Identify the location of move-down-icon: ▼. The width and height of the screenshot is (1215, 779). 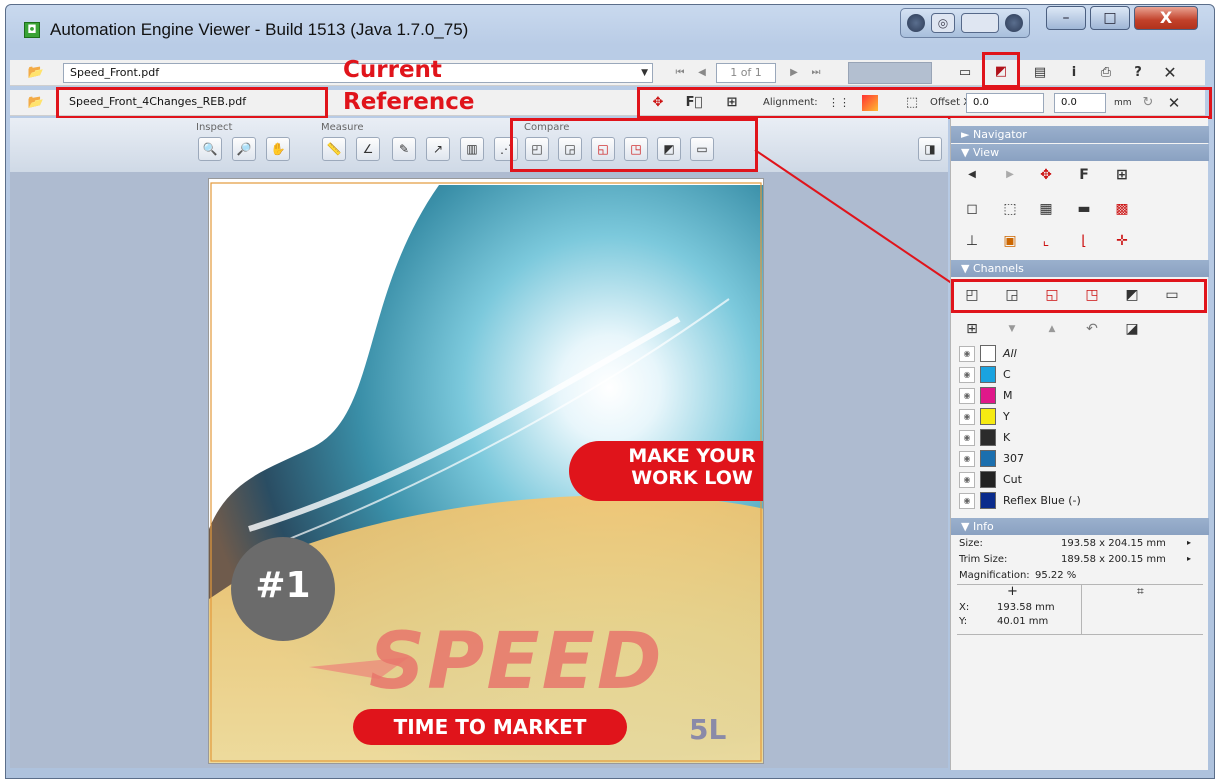
(1012, 329).